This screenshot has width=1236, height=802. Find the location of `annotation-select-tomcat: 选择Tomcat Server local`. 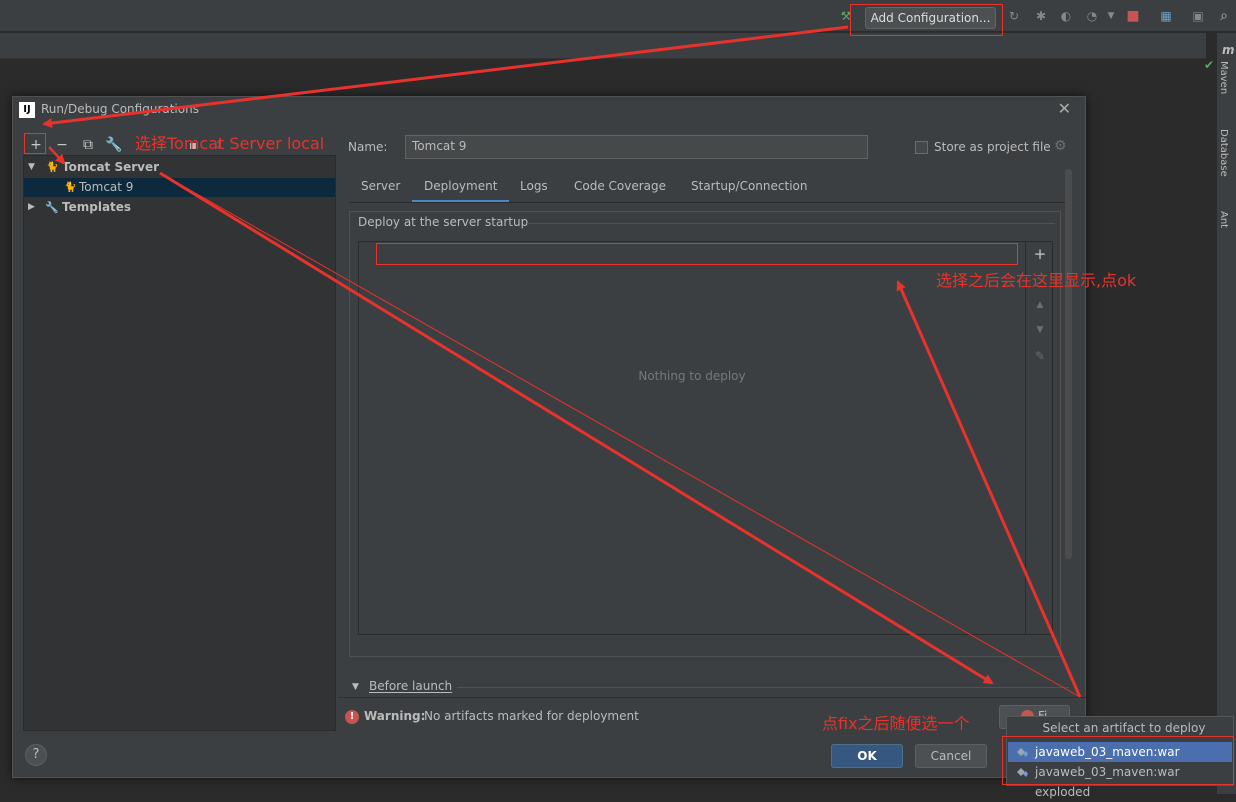

annotation-select-tomcat: 选择Tomcat Server local is located at coordinates (230, 143).